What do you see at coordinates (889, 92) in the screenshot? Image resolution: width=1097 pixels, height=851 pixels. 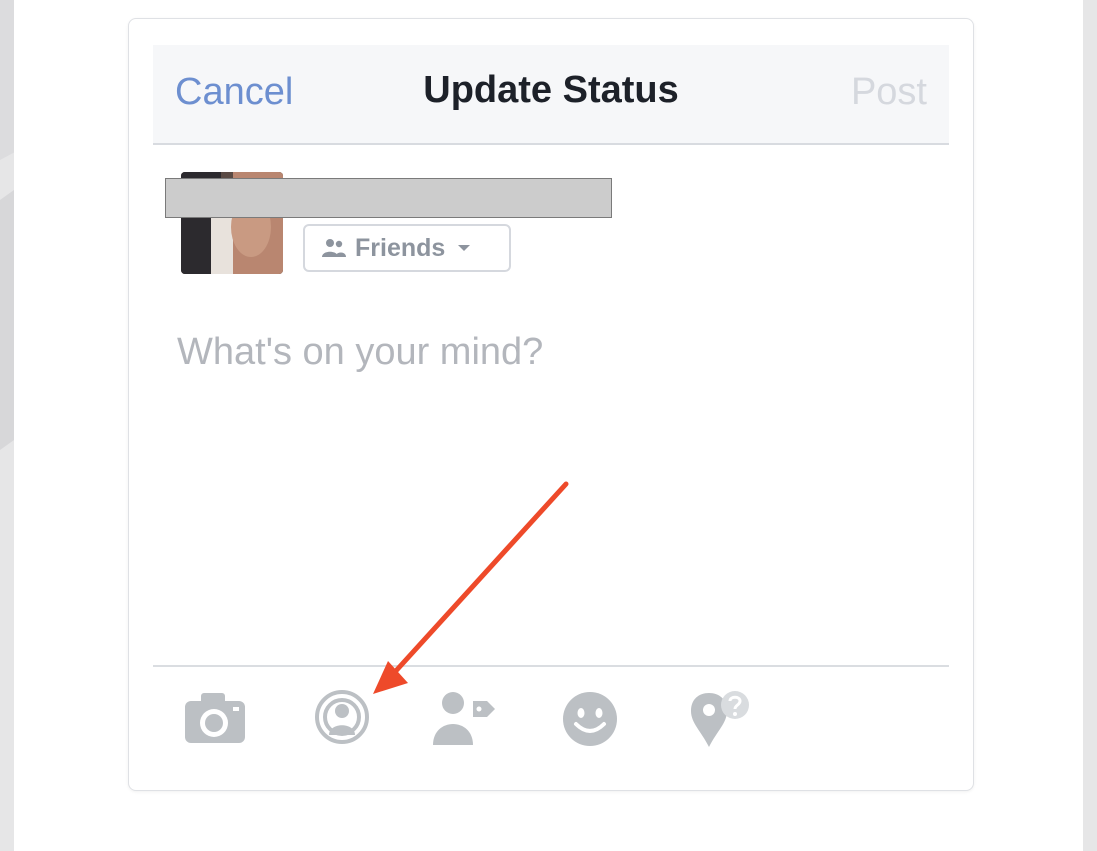 I see `post-button: Post` at bounding box center [889, 92].